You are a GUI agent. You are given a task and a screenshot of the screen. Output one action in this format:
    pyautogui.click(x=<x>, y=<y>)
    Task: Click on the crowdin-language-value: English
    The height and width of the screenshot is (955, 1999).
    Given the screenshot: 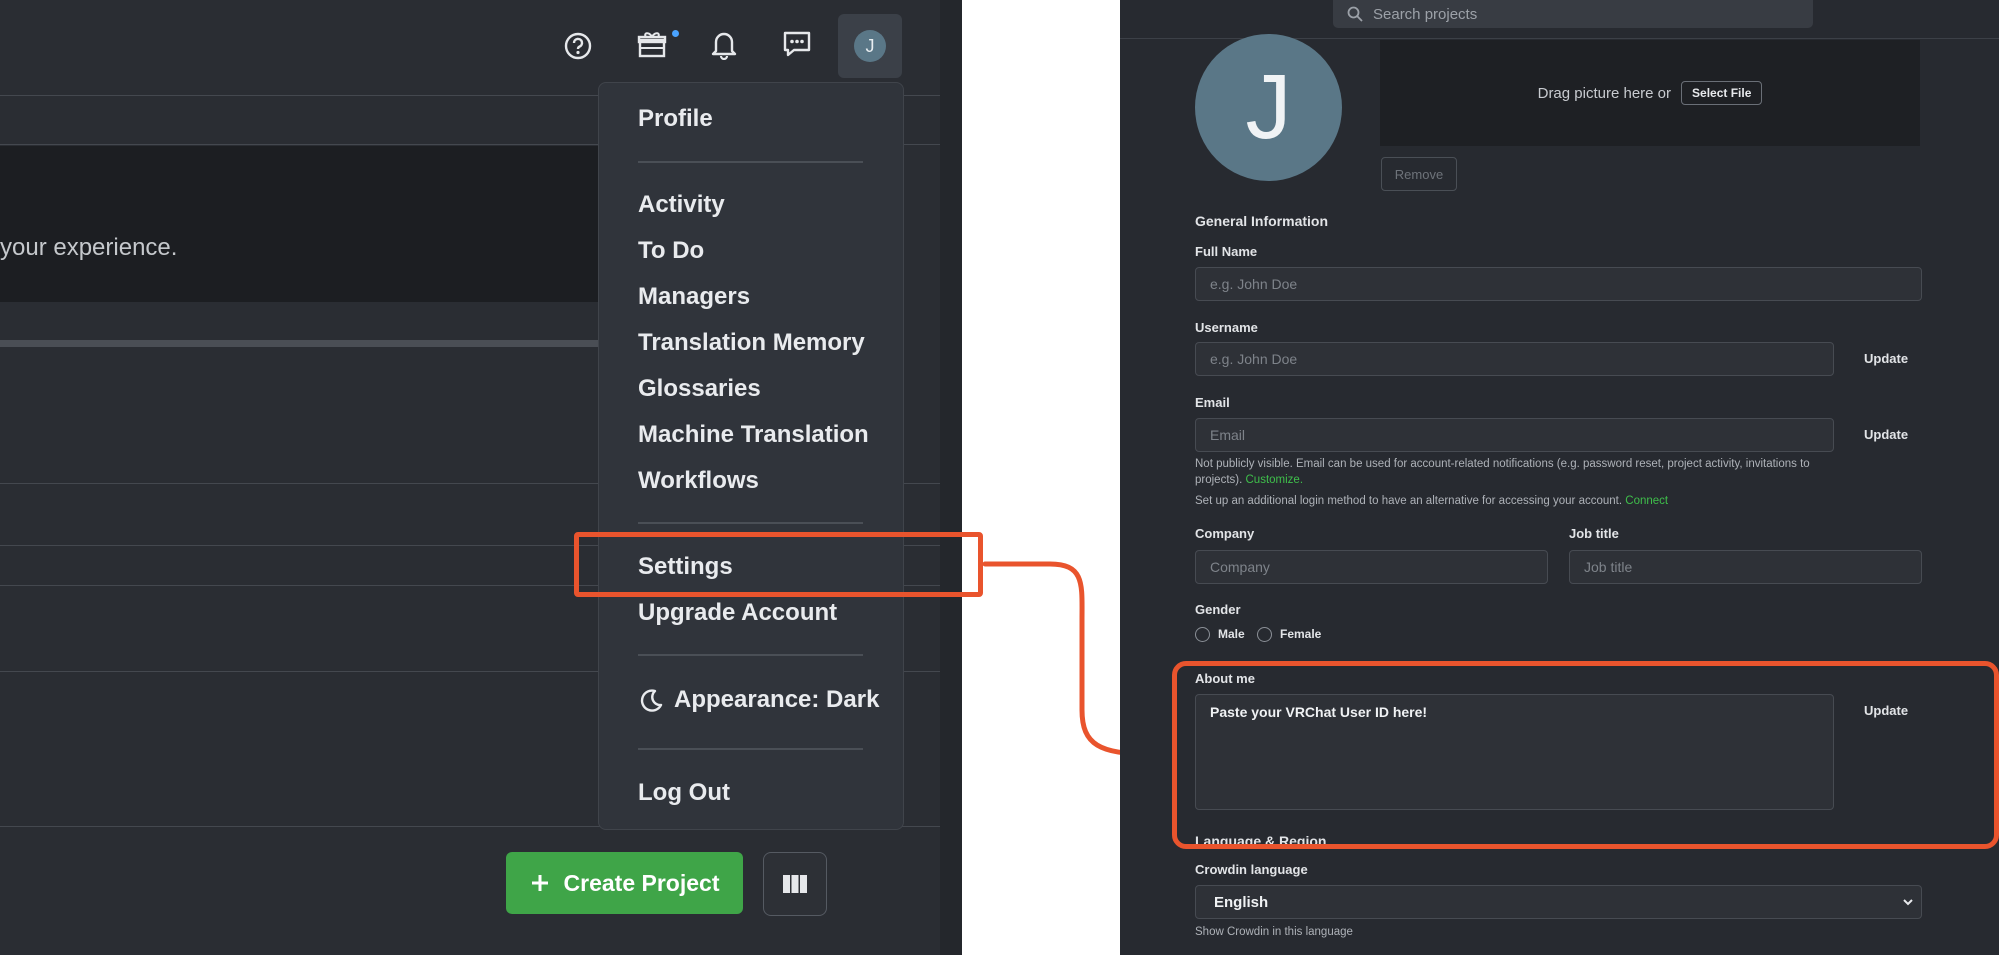 What is the action you would take?
    pyautogui.click(x=1241, y=902)
    